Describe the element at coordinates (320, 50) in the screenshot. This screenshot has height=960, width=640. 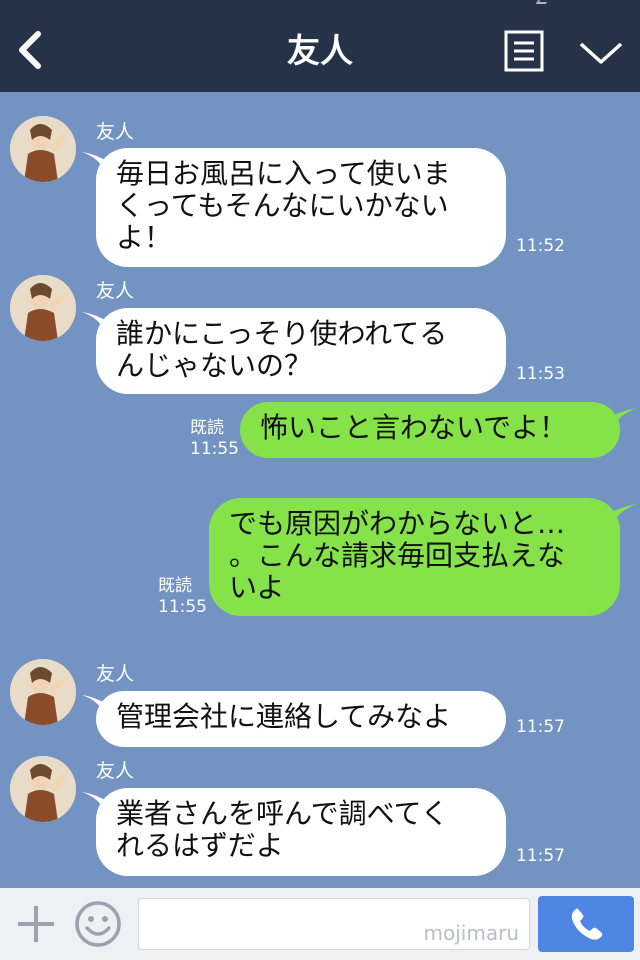
I see `chat-title: 友人` at that location.